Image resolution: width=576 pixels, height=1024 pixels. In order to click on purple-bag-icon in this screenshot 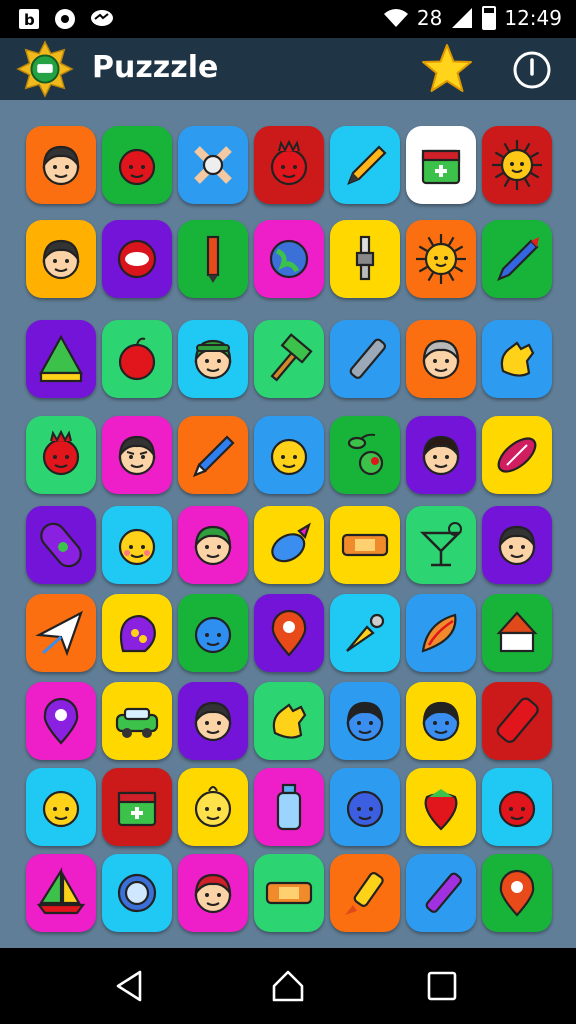, I will do `click(137, 633)`.